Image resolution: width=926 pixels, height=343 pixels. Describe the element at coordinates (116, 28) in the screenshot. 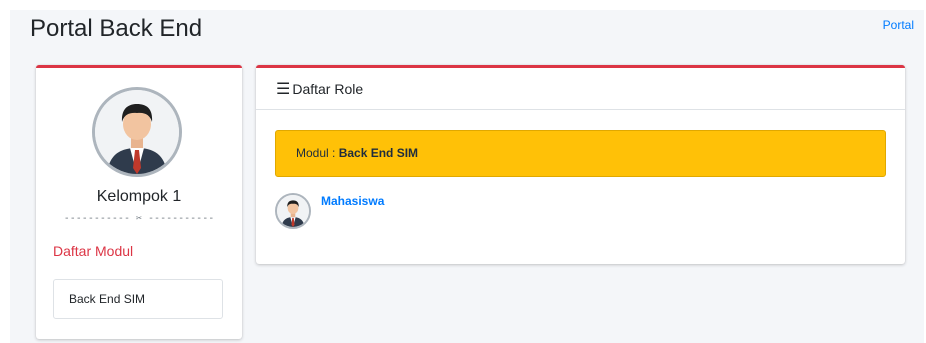

I see `page-title: Portal Back End` at that location.